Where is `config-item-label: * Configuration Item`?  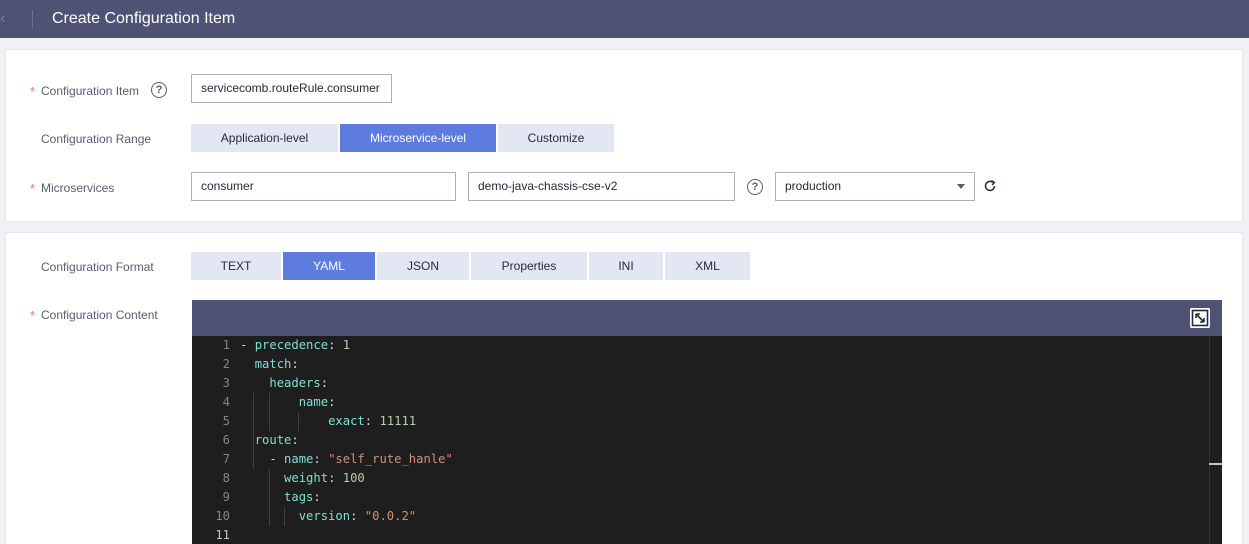 config-item-label: * Configuration Item is located at coordinates (85, 91).